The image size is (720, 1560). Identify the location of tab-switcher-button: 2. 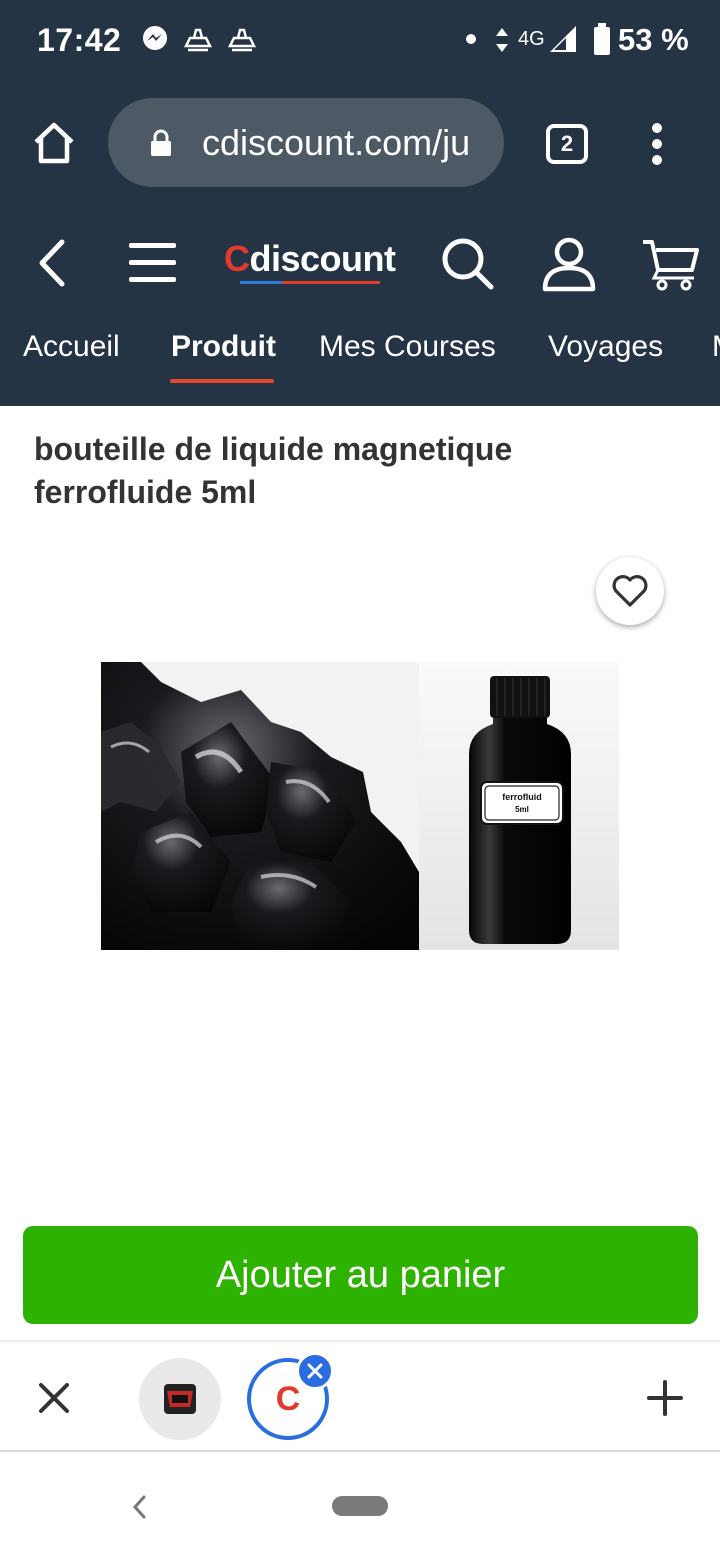
(567, 144).